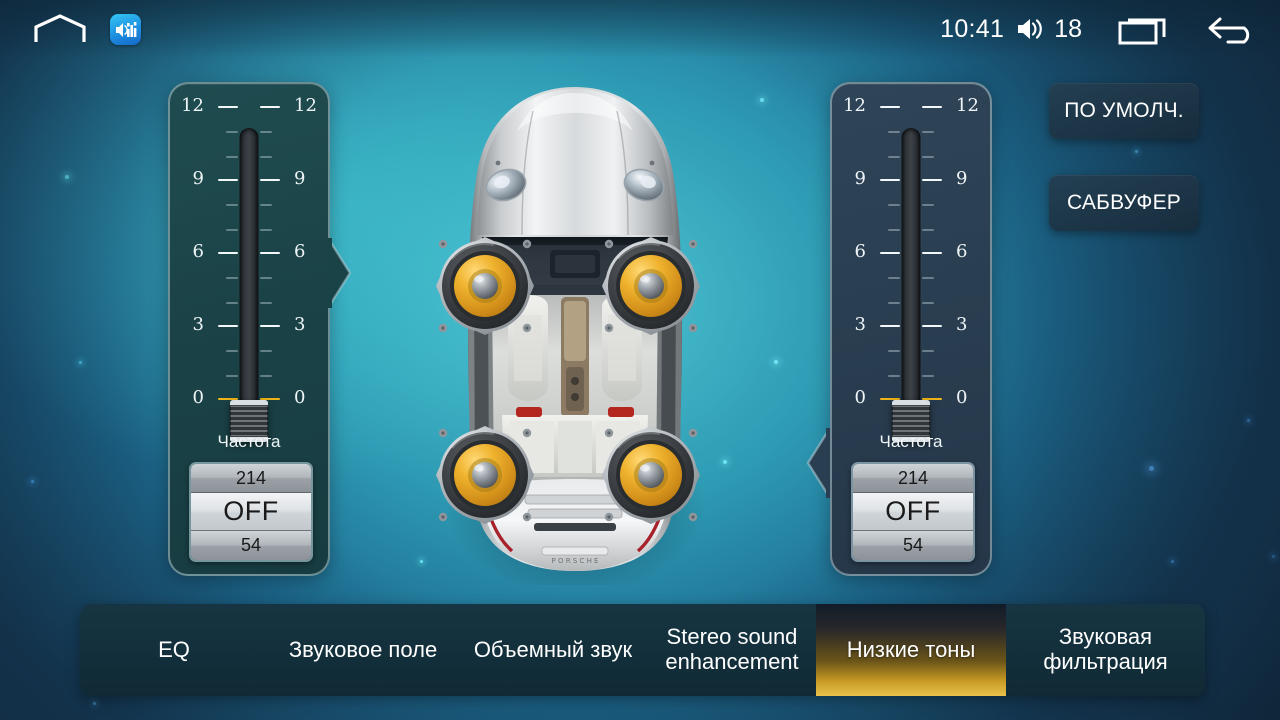 This screenshot has width=1280, height=720. Describe the element at coordinates (860, 397) in the screenshot. I see `scale-label-0: 0` at that location.